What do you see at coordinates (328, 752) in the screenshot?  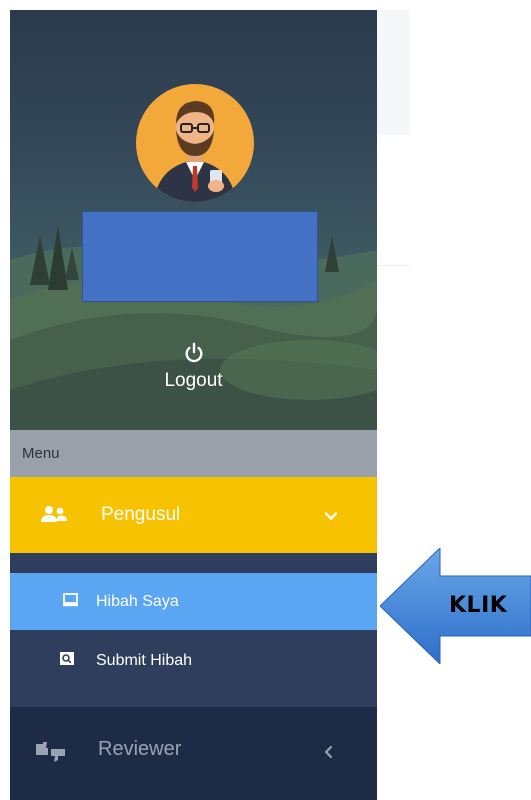 I see `chevron-left-icon` at bounding box center [328, 752].